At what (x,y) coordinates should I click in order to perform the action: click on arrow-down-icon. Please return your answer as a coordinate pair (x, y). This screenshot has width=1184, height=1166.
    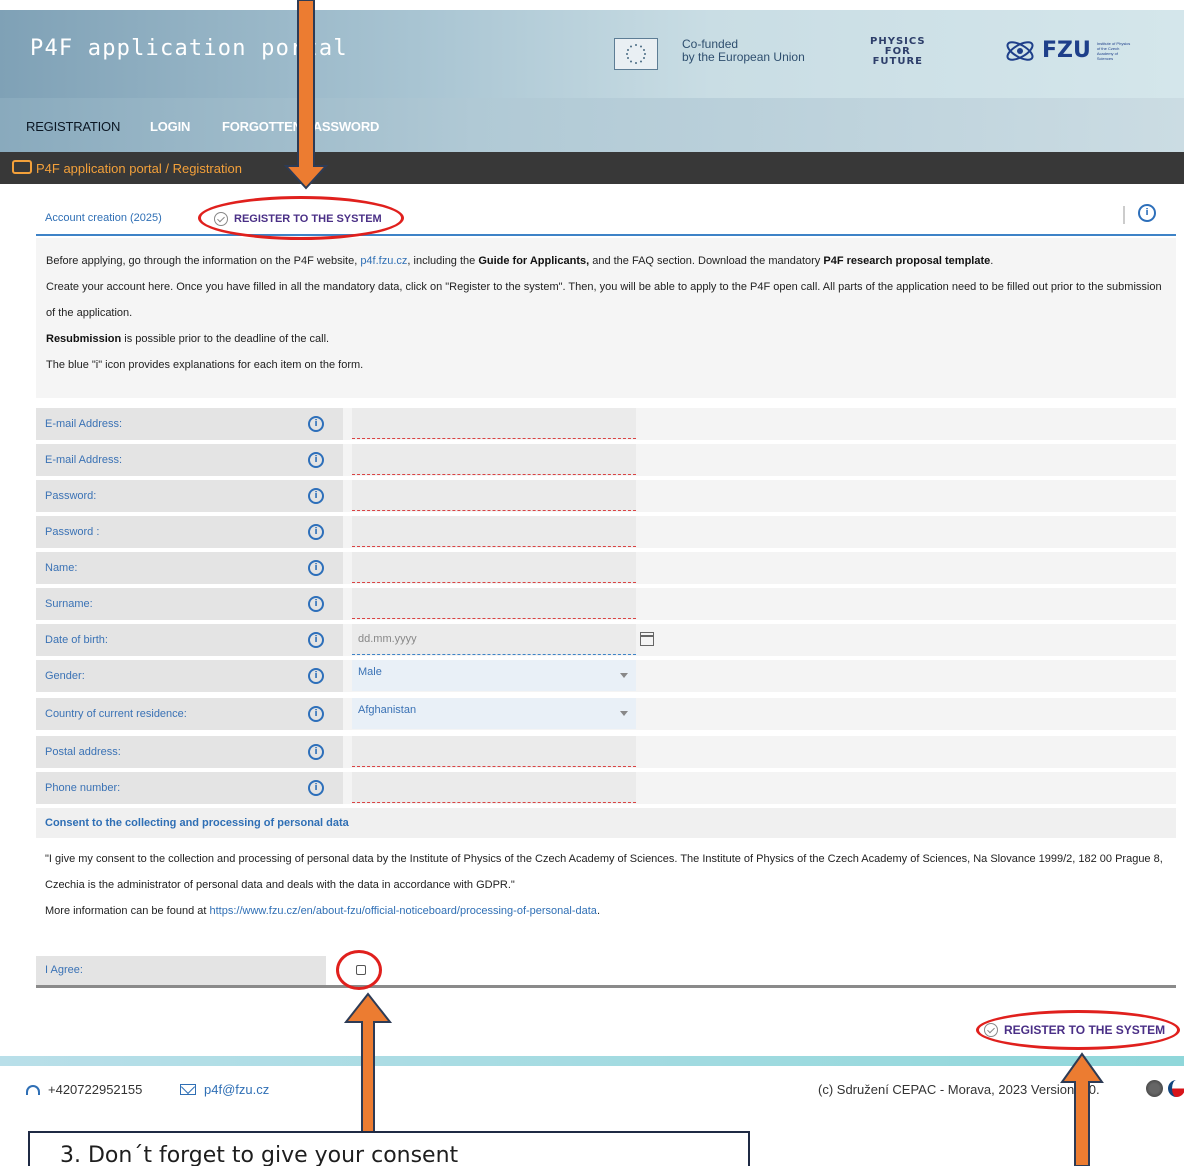
    Looking at the image, I should click on (306, 95).